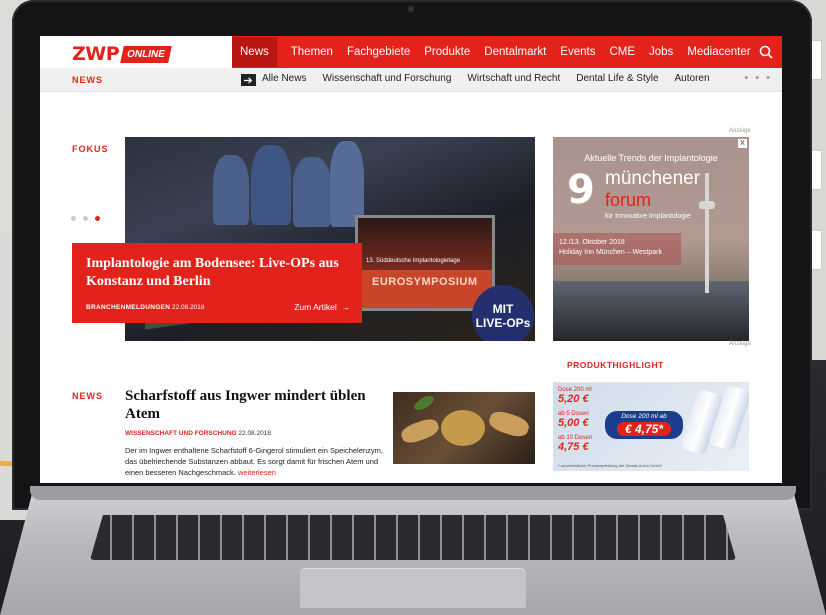 The width and height of the screenshot is (826, 615). I want to click on badge-label: Dose 200 ml ab, so click(644, 416).